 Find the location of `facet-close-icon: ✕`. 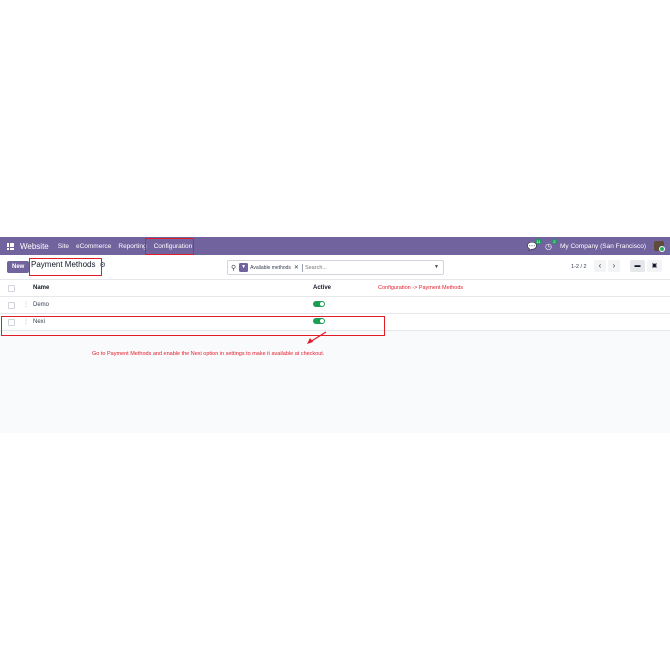

facet-close-icon: ✕ is located at coordinates (296, 267).